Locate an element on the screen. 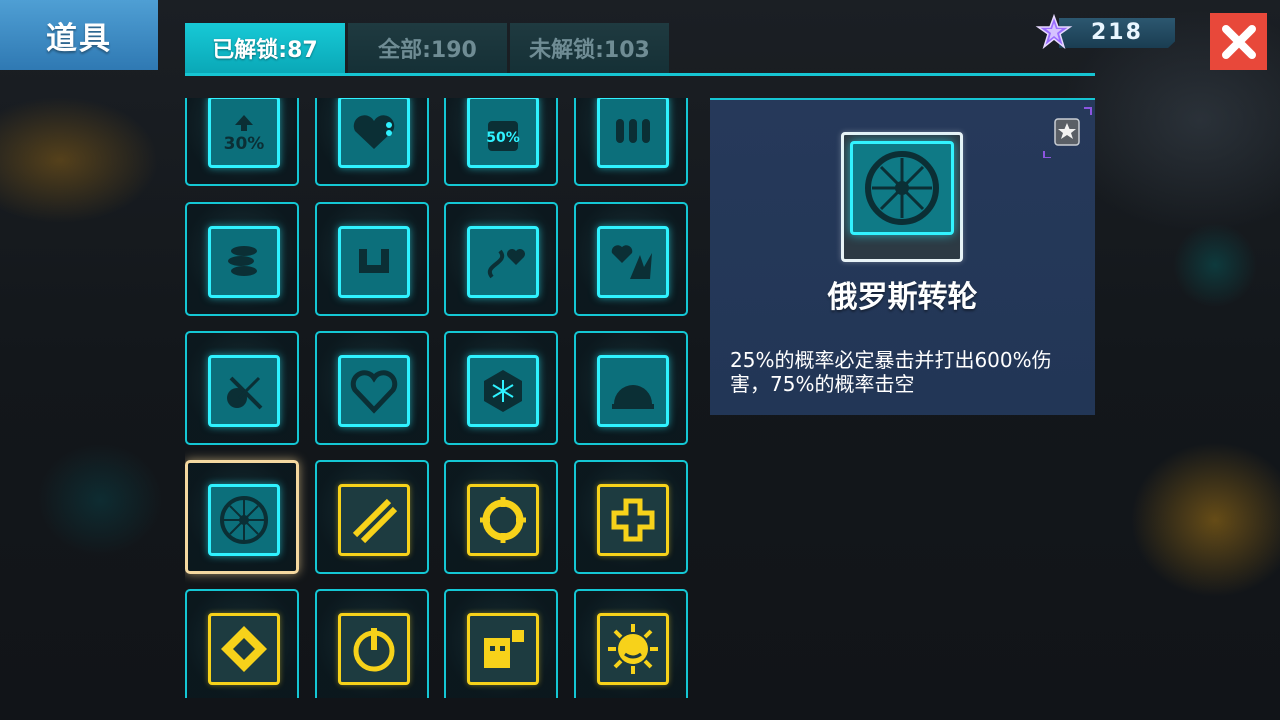 The image size is (1280, 720). snowflake-hex-icon is located at coordinates (503, 391).